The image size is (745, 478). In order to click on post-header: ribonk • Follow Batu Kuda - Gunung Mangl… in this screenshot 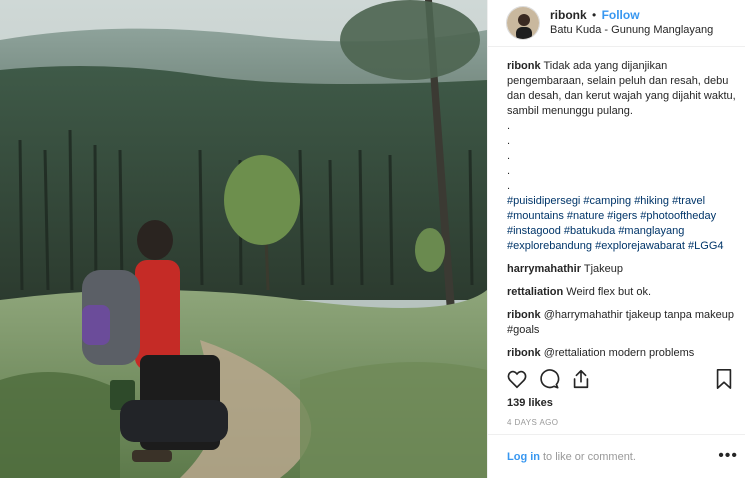, I will do `click(616, 23)`.